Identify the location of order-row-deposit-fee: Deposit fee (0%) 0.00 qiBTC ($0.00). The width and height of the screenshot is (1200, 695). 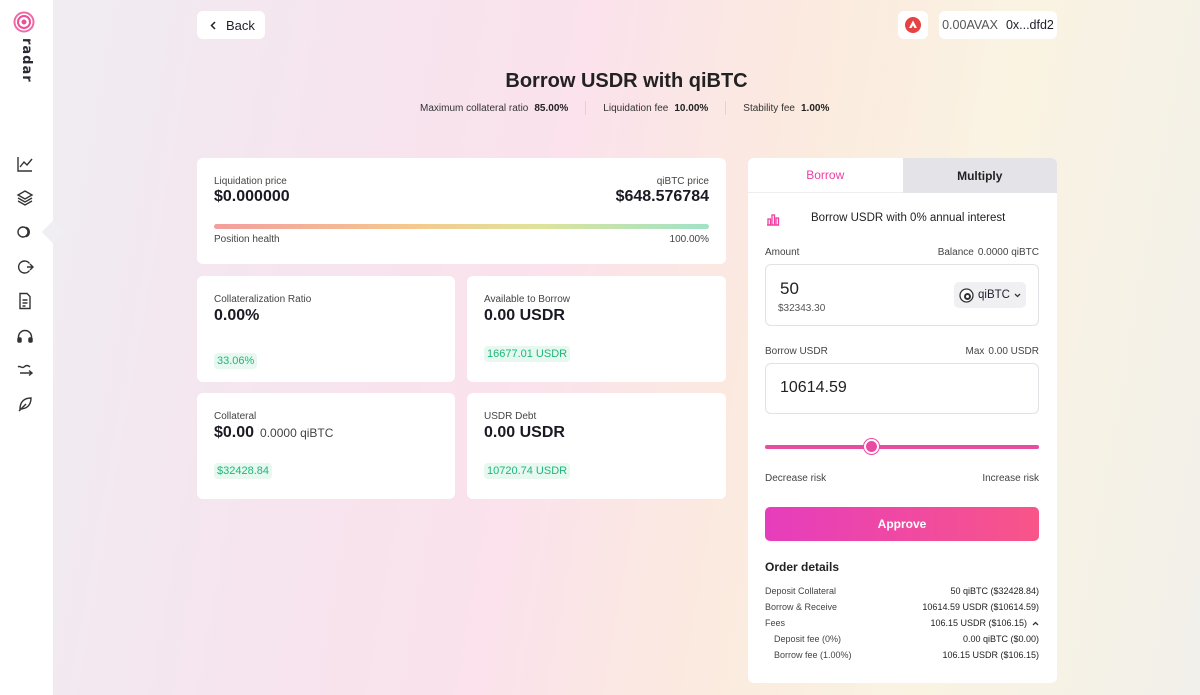
(906, 639).